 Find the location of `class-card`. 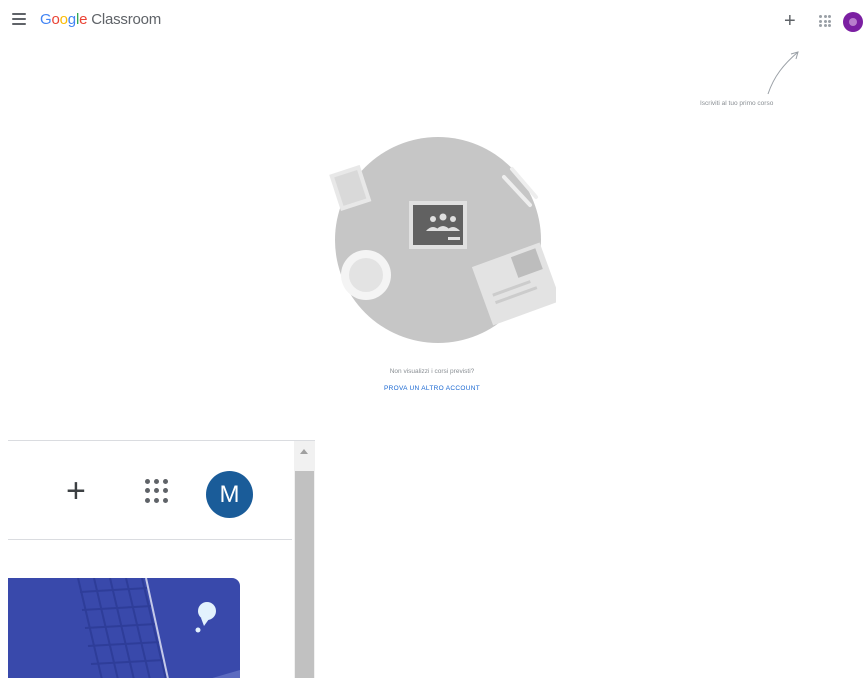

class-card is located at coordinates (124, 628).